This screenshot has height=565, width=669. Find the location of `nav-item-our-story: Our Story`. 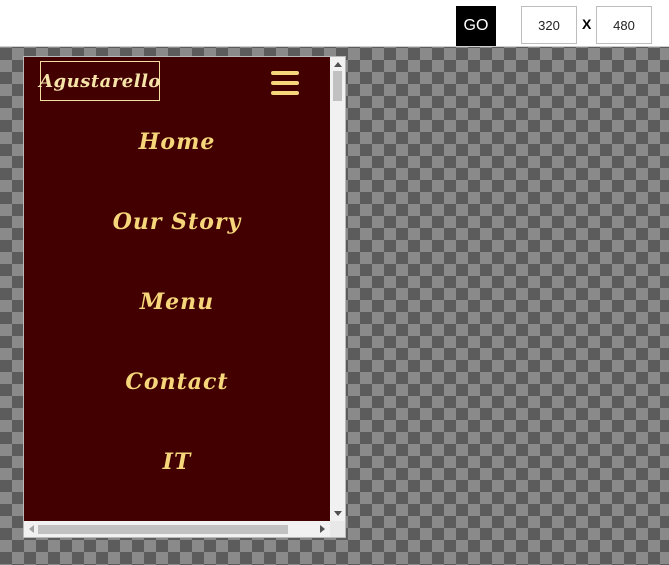

nav-item-our-story: Our Story is located at coordinates (177, 249).